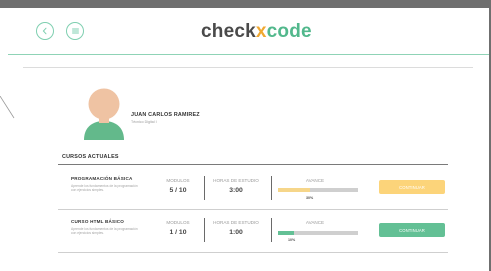 This screenshot has width=491, height=271. I want to click on user-name: JUAN CARLOS RAMIREZ, so click(165, 115).